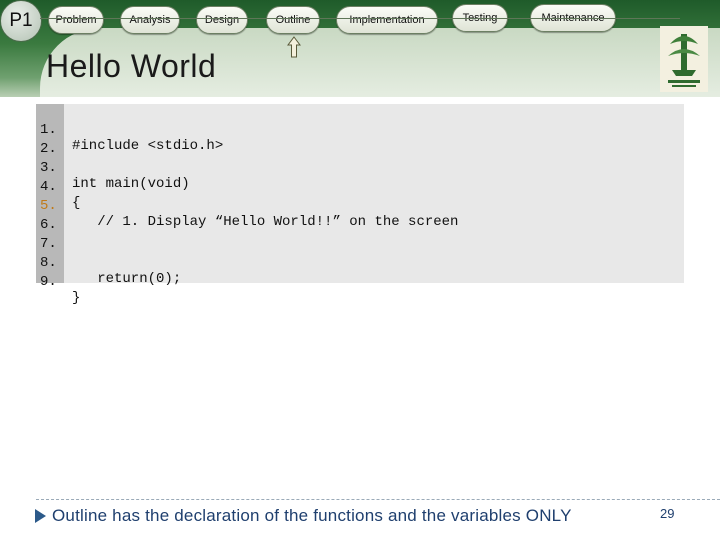 The height and width of the screenshot is (540, 720). Describe the element at coordinates (361, 282) in the screenshot. I see `code-line: 9. }` at that location.